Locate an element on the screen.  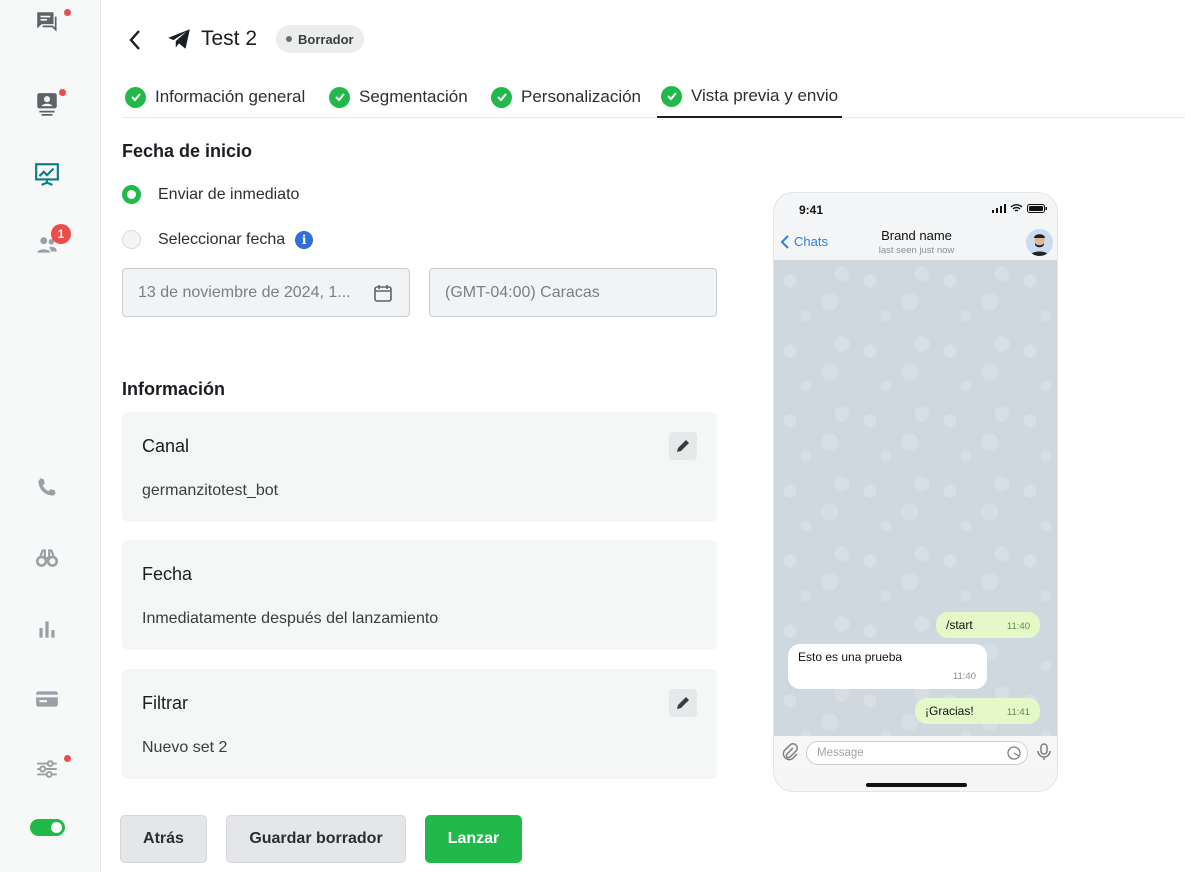
card-value: germanzitotest_bot is located at coordinates (210, 490).